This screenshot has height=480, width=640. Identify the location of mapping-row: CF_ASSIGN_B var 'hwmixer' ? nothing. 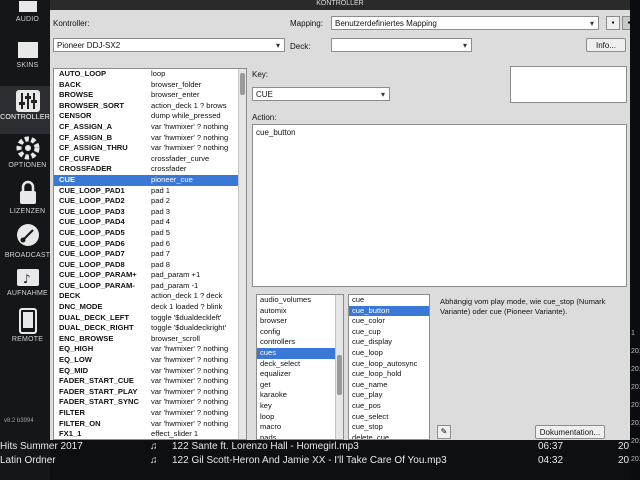
(150, 138).